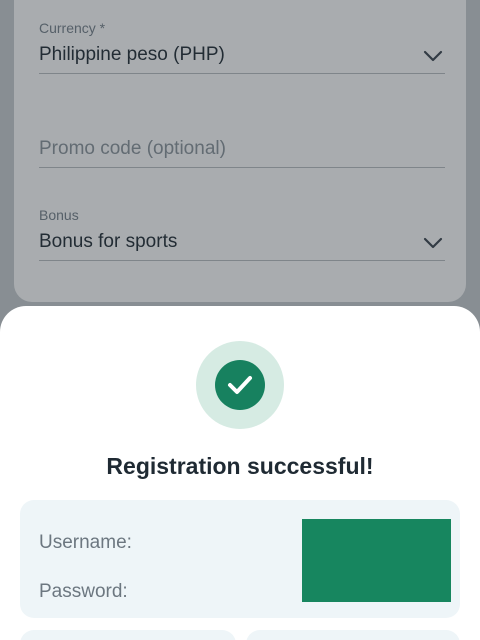 The image size is (480, 640). I want to click on sheet-action-button-right, so click(353, 635).